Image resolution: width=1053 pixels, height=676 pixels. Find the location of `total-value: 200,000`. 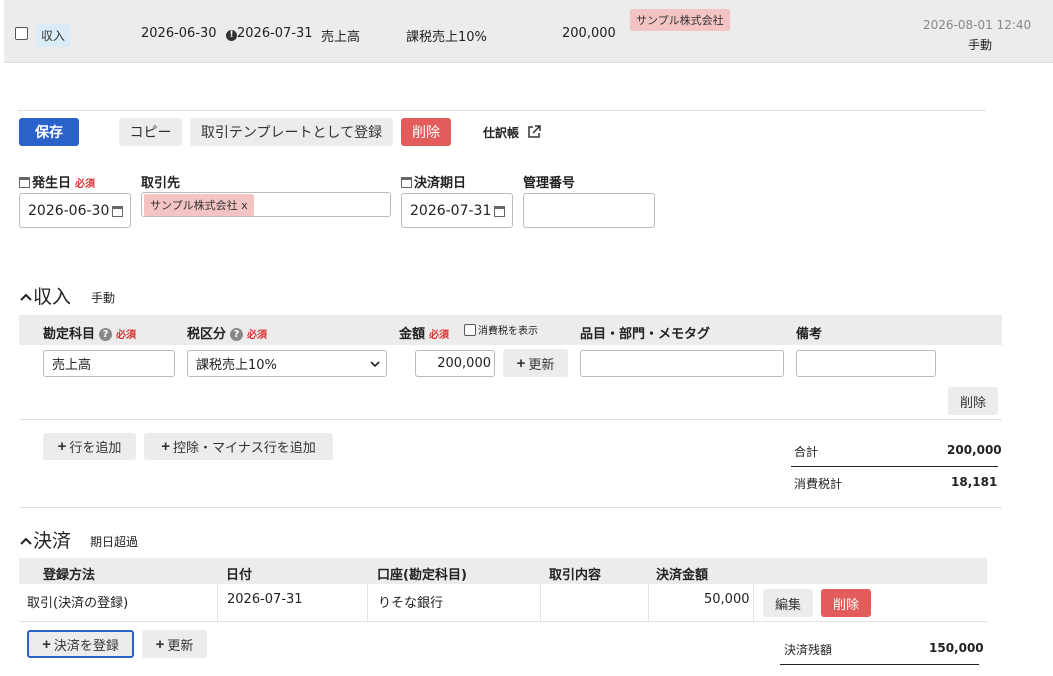

total-value: 200,000 is located at coordinates (974, 450).